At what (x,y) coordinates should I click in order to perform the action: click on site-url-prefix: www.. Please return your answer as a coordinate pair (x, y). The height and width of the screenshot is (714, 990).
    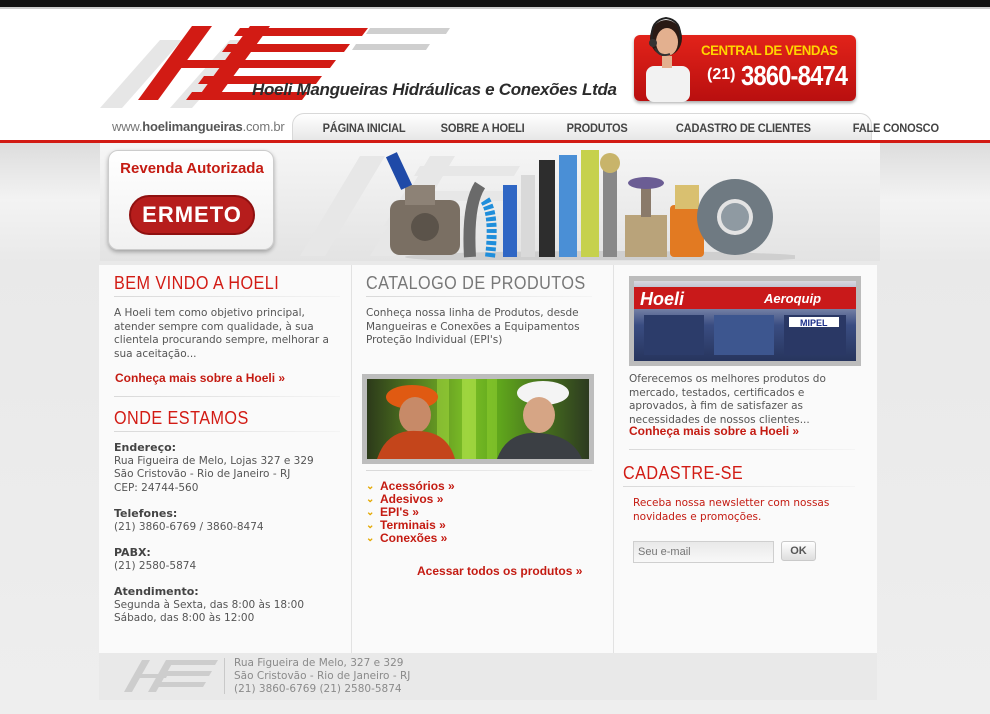
    Looking at the image, I should click on (127, 126).